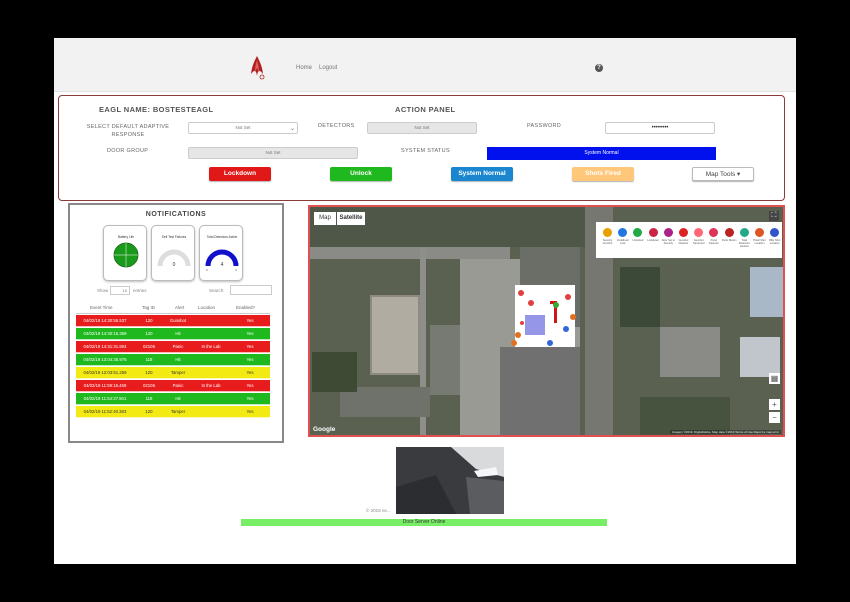 This screenshot has height=602, width=850. What do you see at coordinates (103, 290) in the screenshot?
I see `show-label: Show` at bounding box center [103, 290].